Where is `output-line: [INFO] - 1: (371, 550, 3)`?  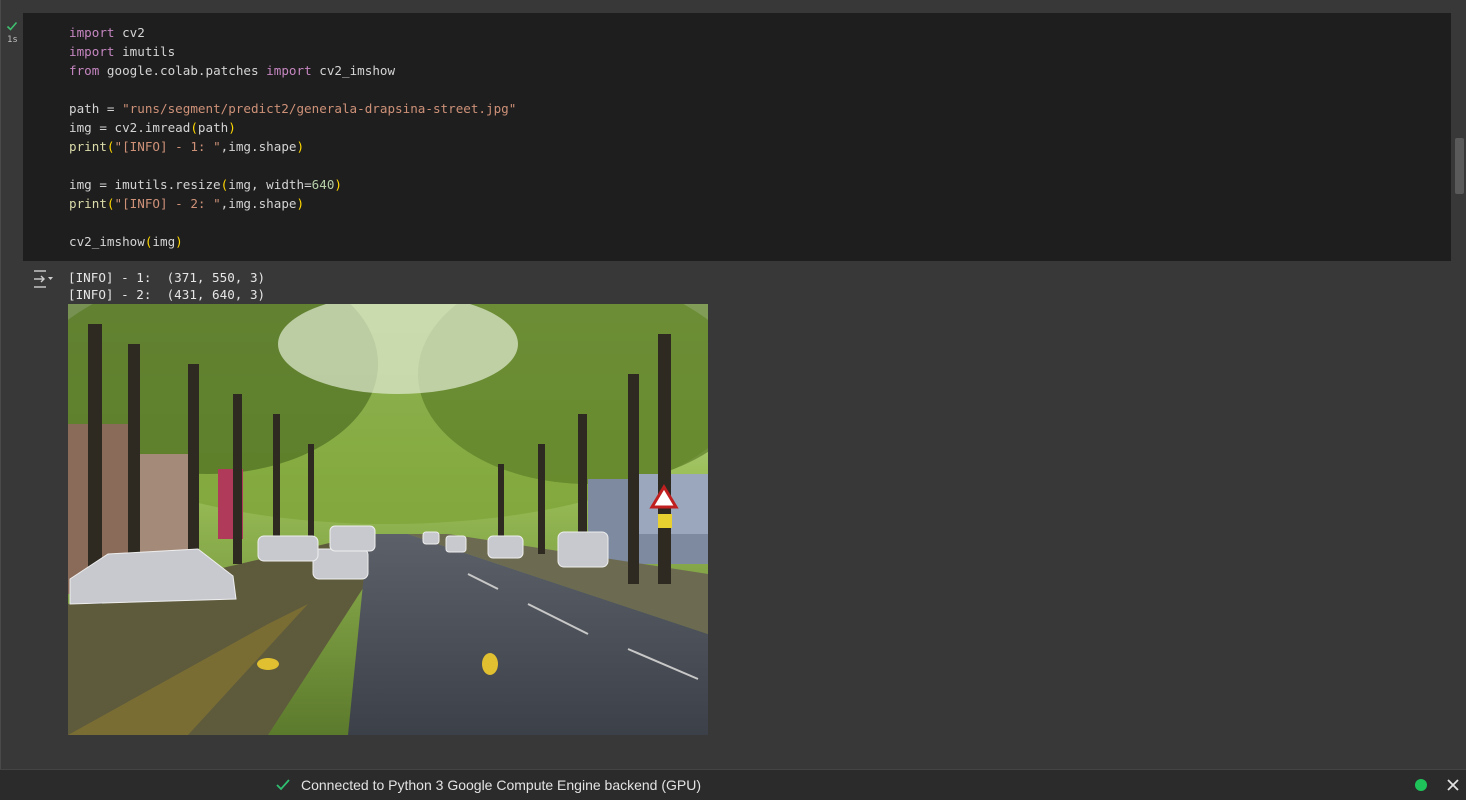 output-line: [INFO] - 1: (371, 550, 3) is located at coordinates (167, 277).